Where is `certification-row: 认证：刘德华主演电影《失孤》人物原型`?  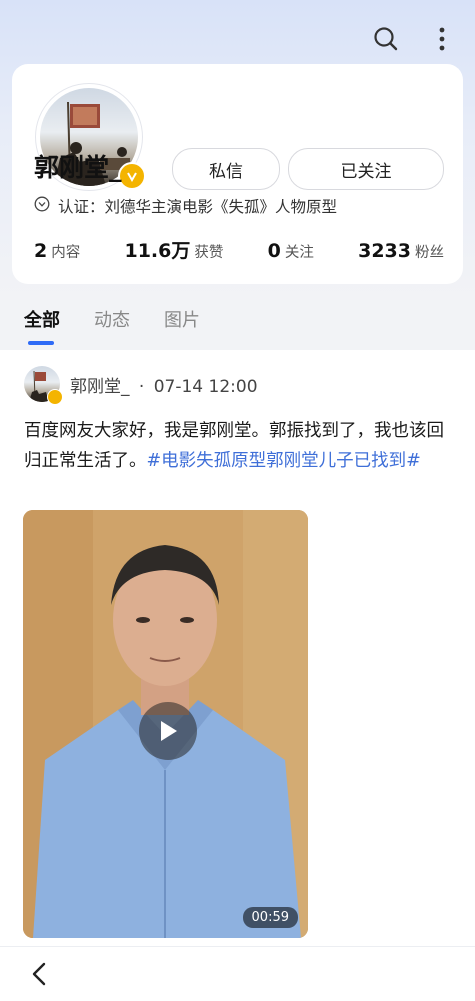
certification-row: 认证：刘德华主演电影《失孤》人物原型 is located at coordinates (185, 206).